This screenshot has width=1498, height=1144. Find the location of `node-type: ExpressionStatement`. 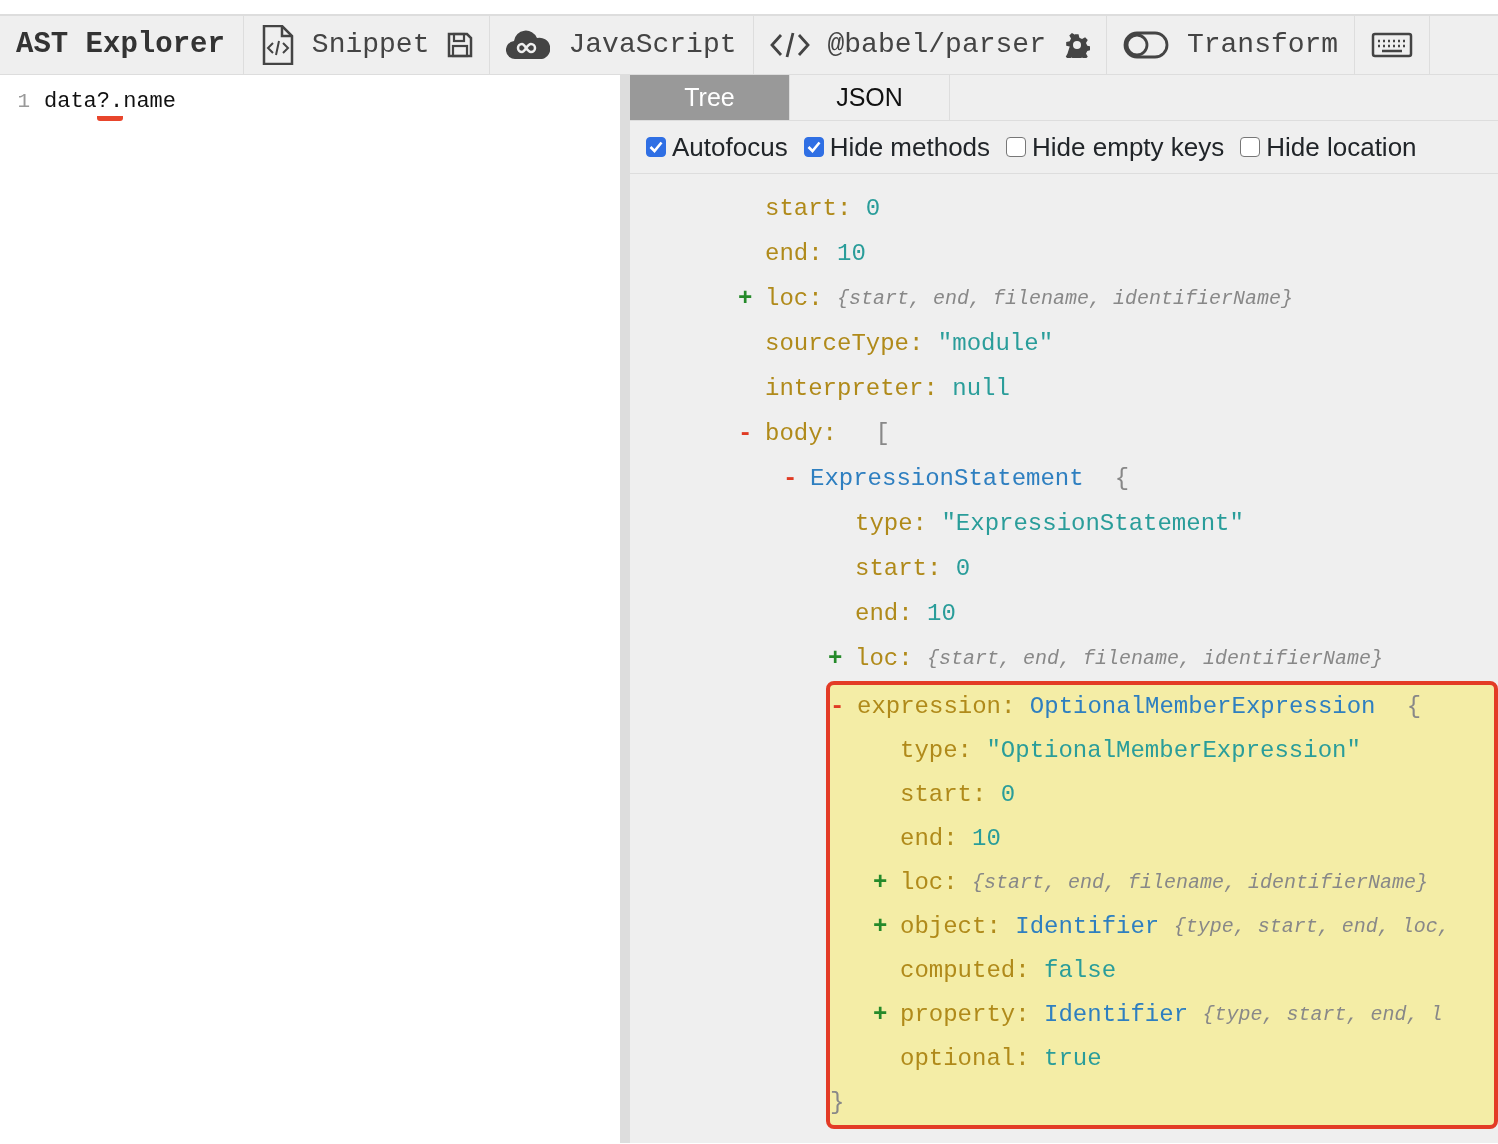

node-type: ExpressionStatement is located at coordinates (947, 478).